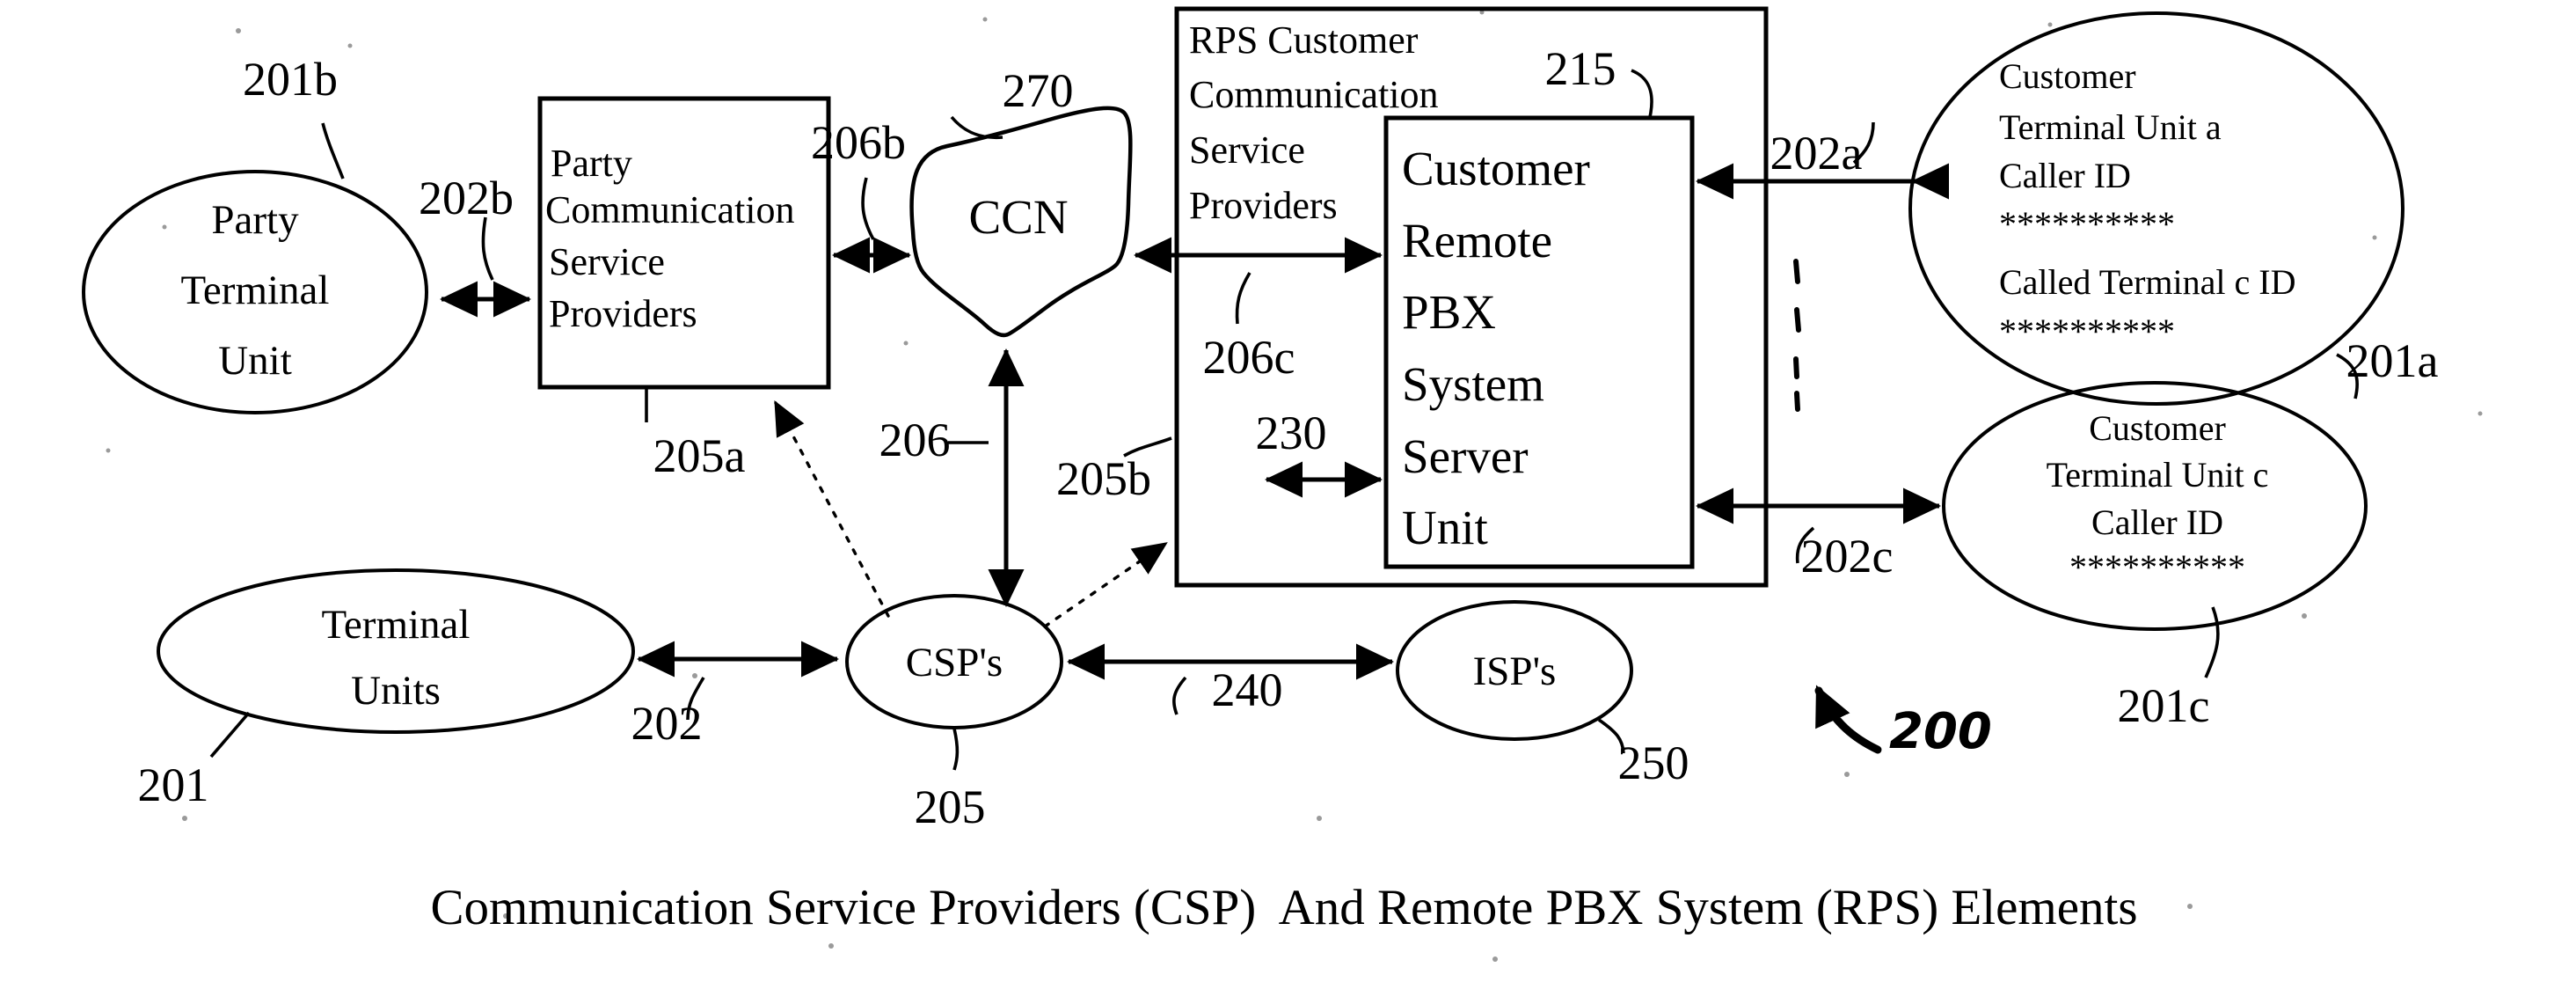 This screenshot has width=2576, height=982. Describe the element at coordinates (2157, 428) in the screenshot. I see `unit-c-line-1: Customer` at that location.